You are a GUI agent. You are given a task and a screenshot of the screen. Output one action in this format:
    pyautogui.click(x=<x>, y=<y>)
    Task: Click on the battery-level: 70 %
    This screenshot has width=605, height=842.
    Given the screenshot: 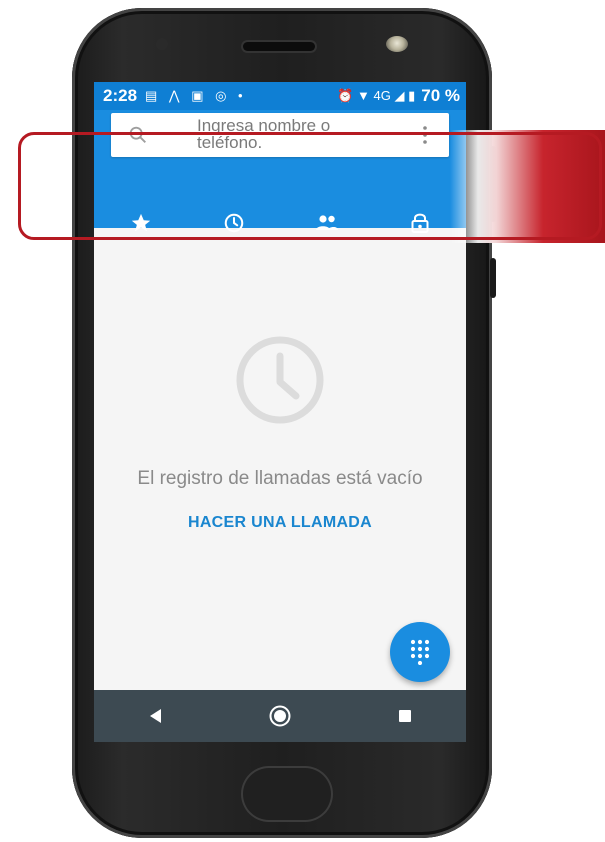 What is the action you would take?
    pyautogui.click(x=440, y=95)
    